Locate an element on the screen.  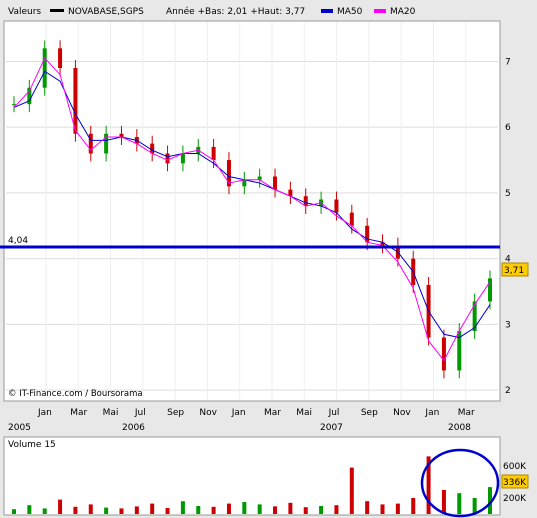
volume-panel is located at coordinates (252, 476).